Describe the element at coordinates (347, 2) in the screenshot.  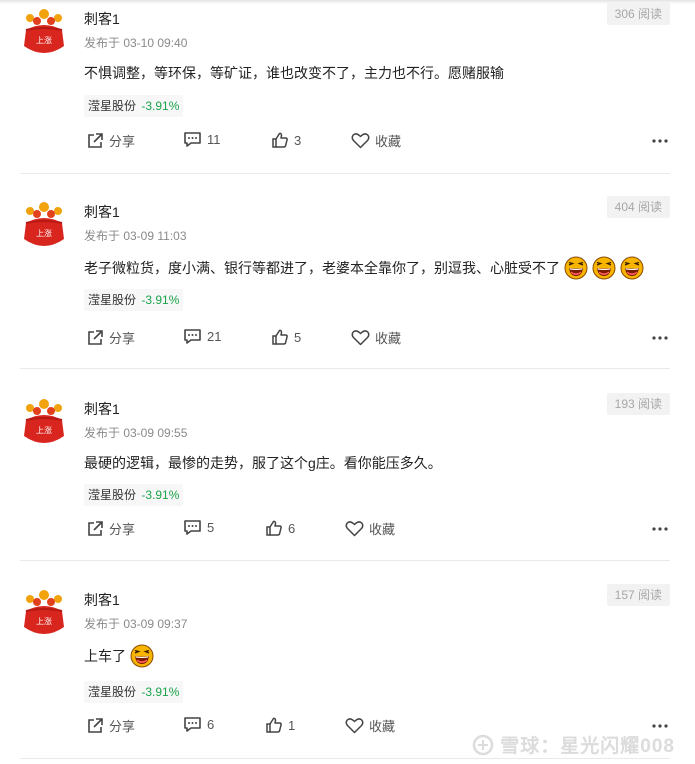
I see `top-shadow` at that location.